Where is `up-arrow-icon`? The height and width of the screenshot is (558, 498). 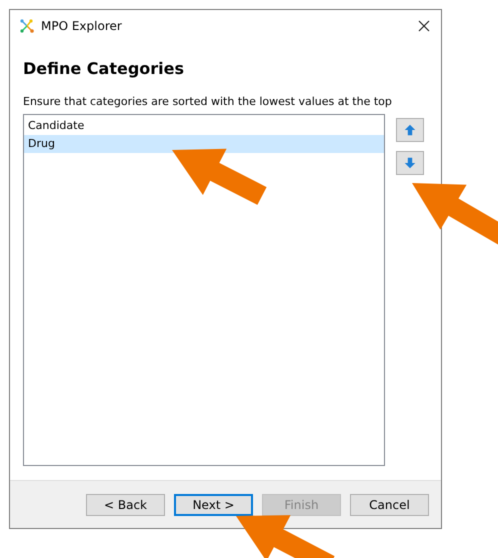 up-arrow-icon is located at coordinates (410, 130).